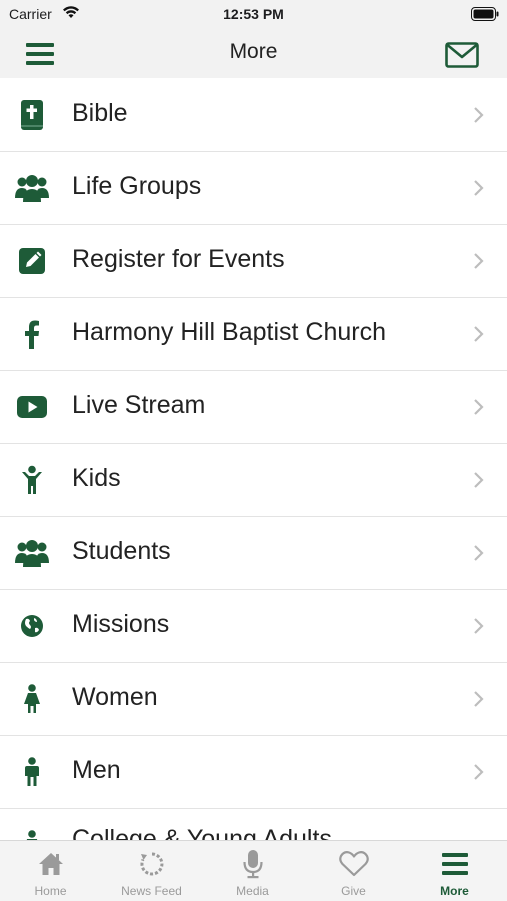  What do you see at coordinates (96, 478) in the screenshot?
I see `list-item-label: Kids` at bounding box center [96, 478].